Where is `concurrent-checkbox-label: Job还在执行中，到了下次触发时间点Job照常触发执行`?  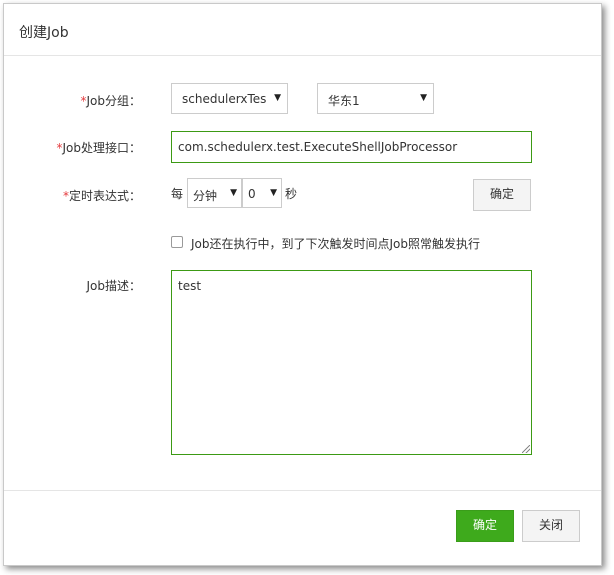
concurrent-checkbox-label: Job还在执行中，到了下次触发时间点Job照常触发执行 is located at coordinates (335, 244).